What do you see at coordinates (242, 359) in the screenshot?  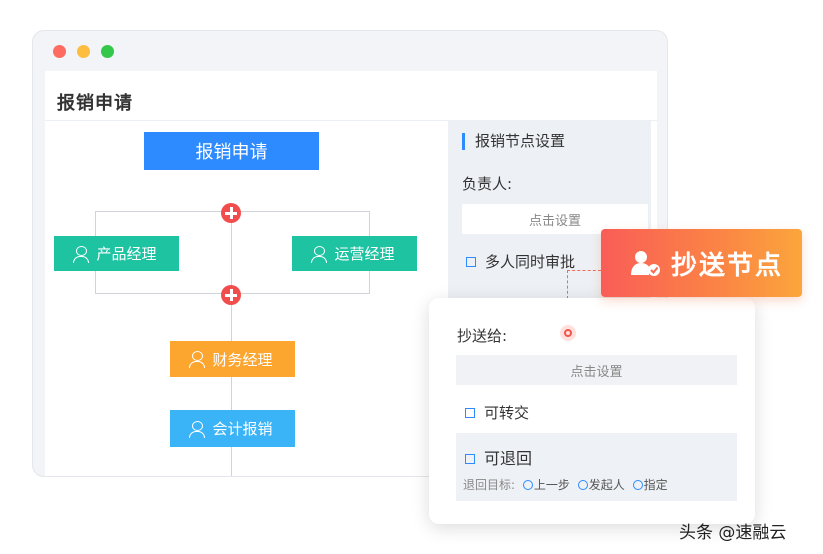 I see `flow-node-label: 财务经理` at bounding box center [242, 359].